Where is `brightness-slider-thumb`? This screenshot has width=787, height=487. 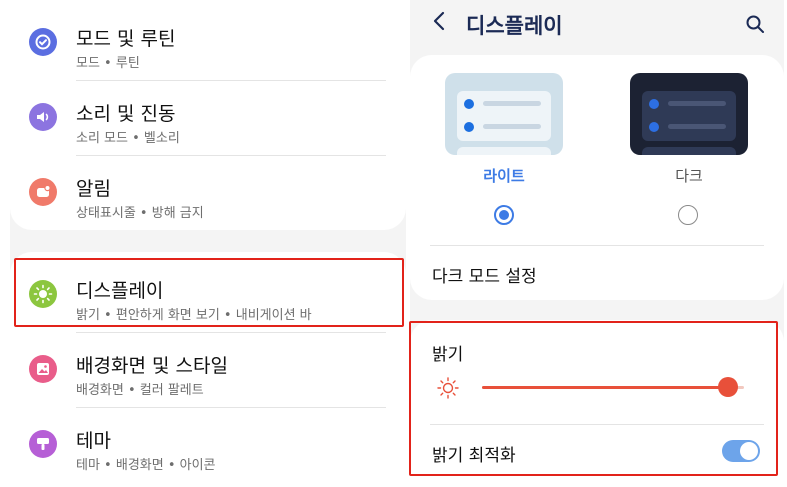 brightness-slider-thumb is located at coordinates (728, 387).